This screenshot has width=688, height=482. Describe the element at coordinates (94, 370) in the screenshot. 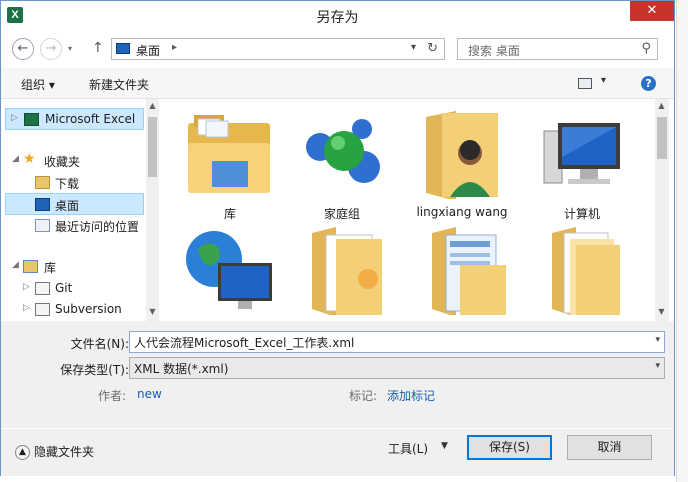

I see `filetype-label: 保存类型(T):` at that location.